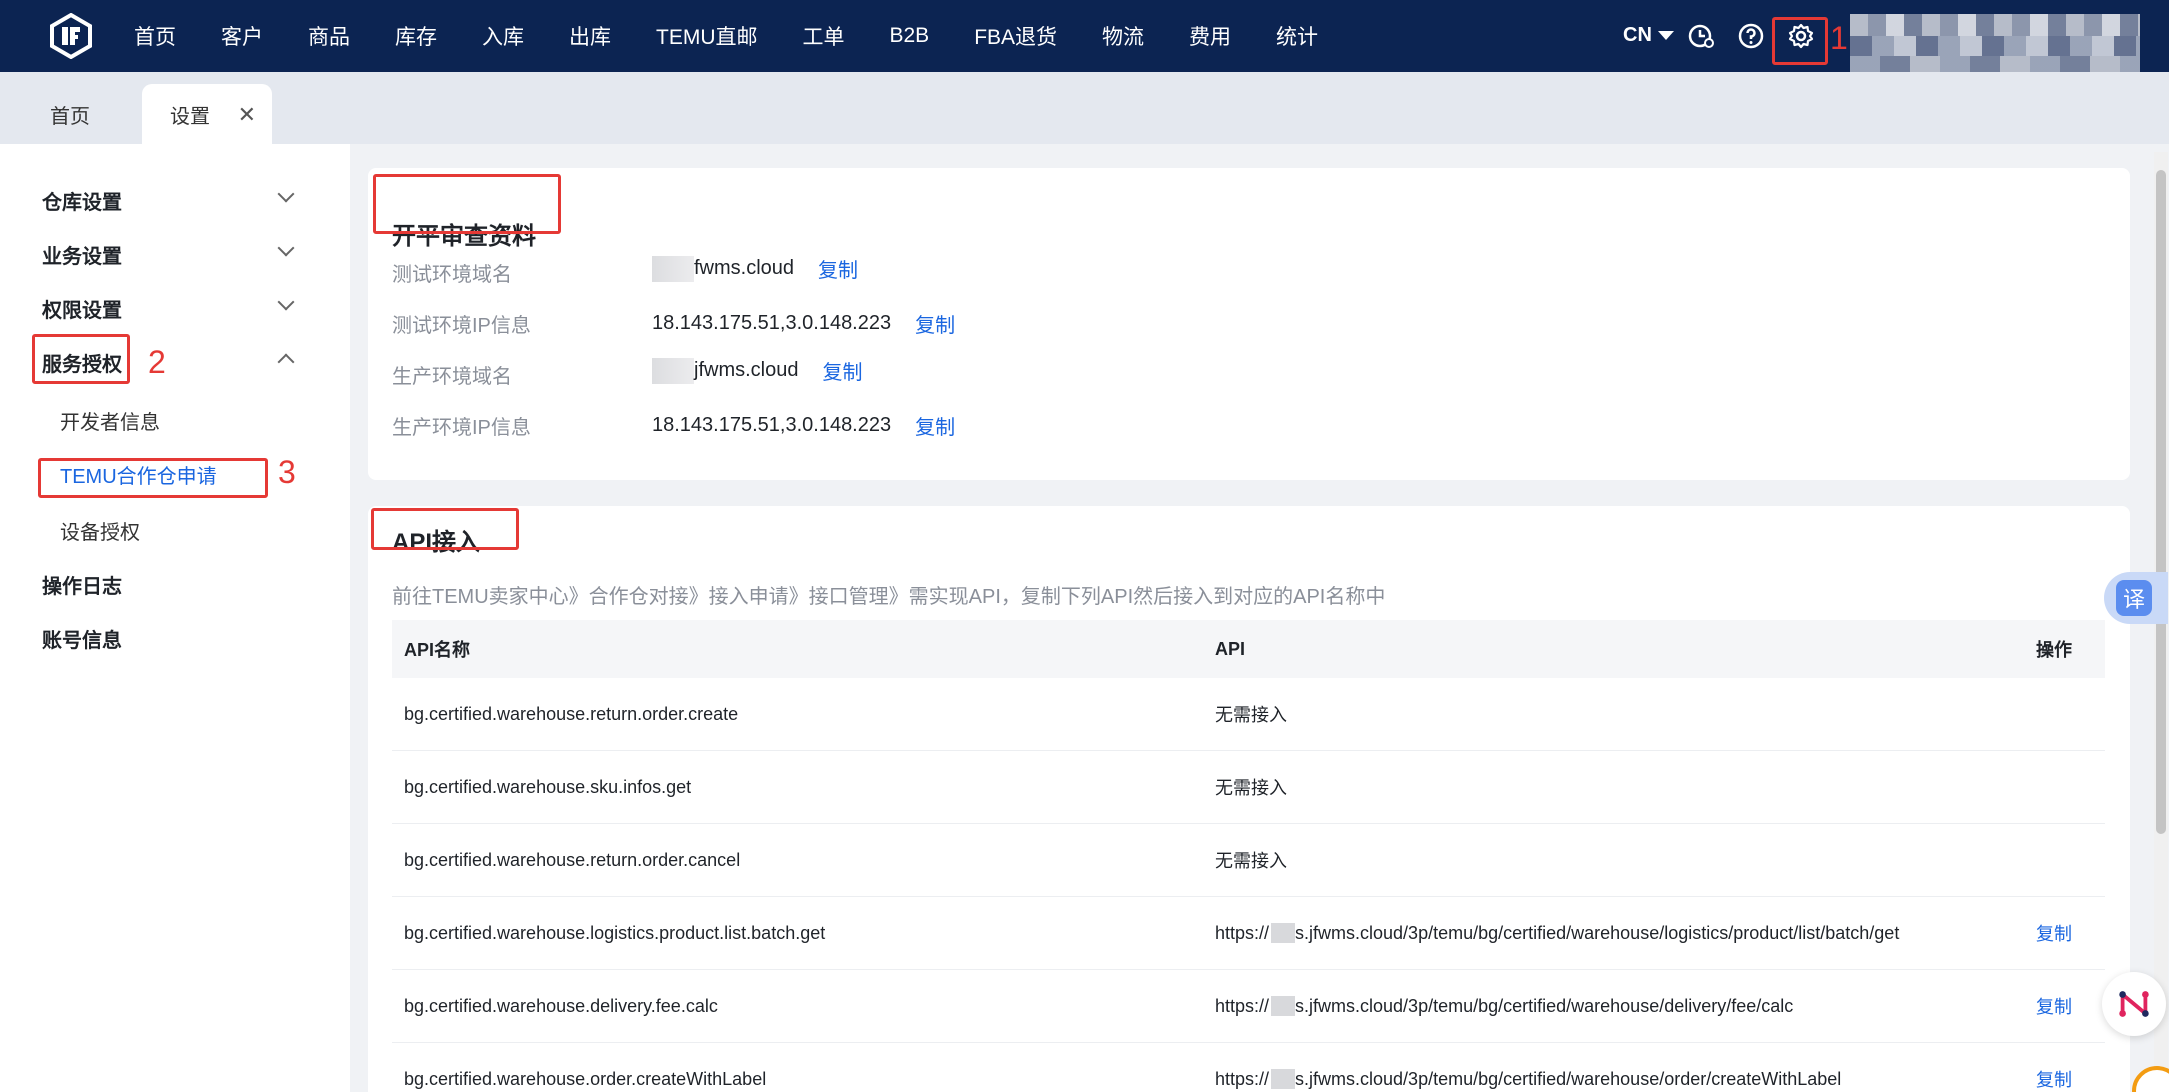 This screenshot has width=2169, height=1092. What do you see at coordinates (1665, 35) in the screenshot?
I see `caret-down-icon` at bounding box center [1665, 35].